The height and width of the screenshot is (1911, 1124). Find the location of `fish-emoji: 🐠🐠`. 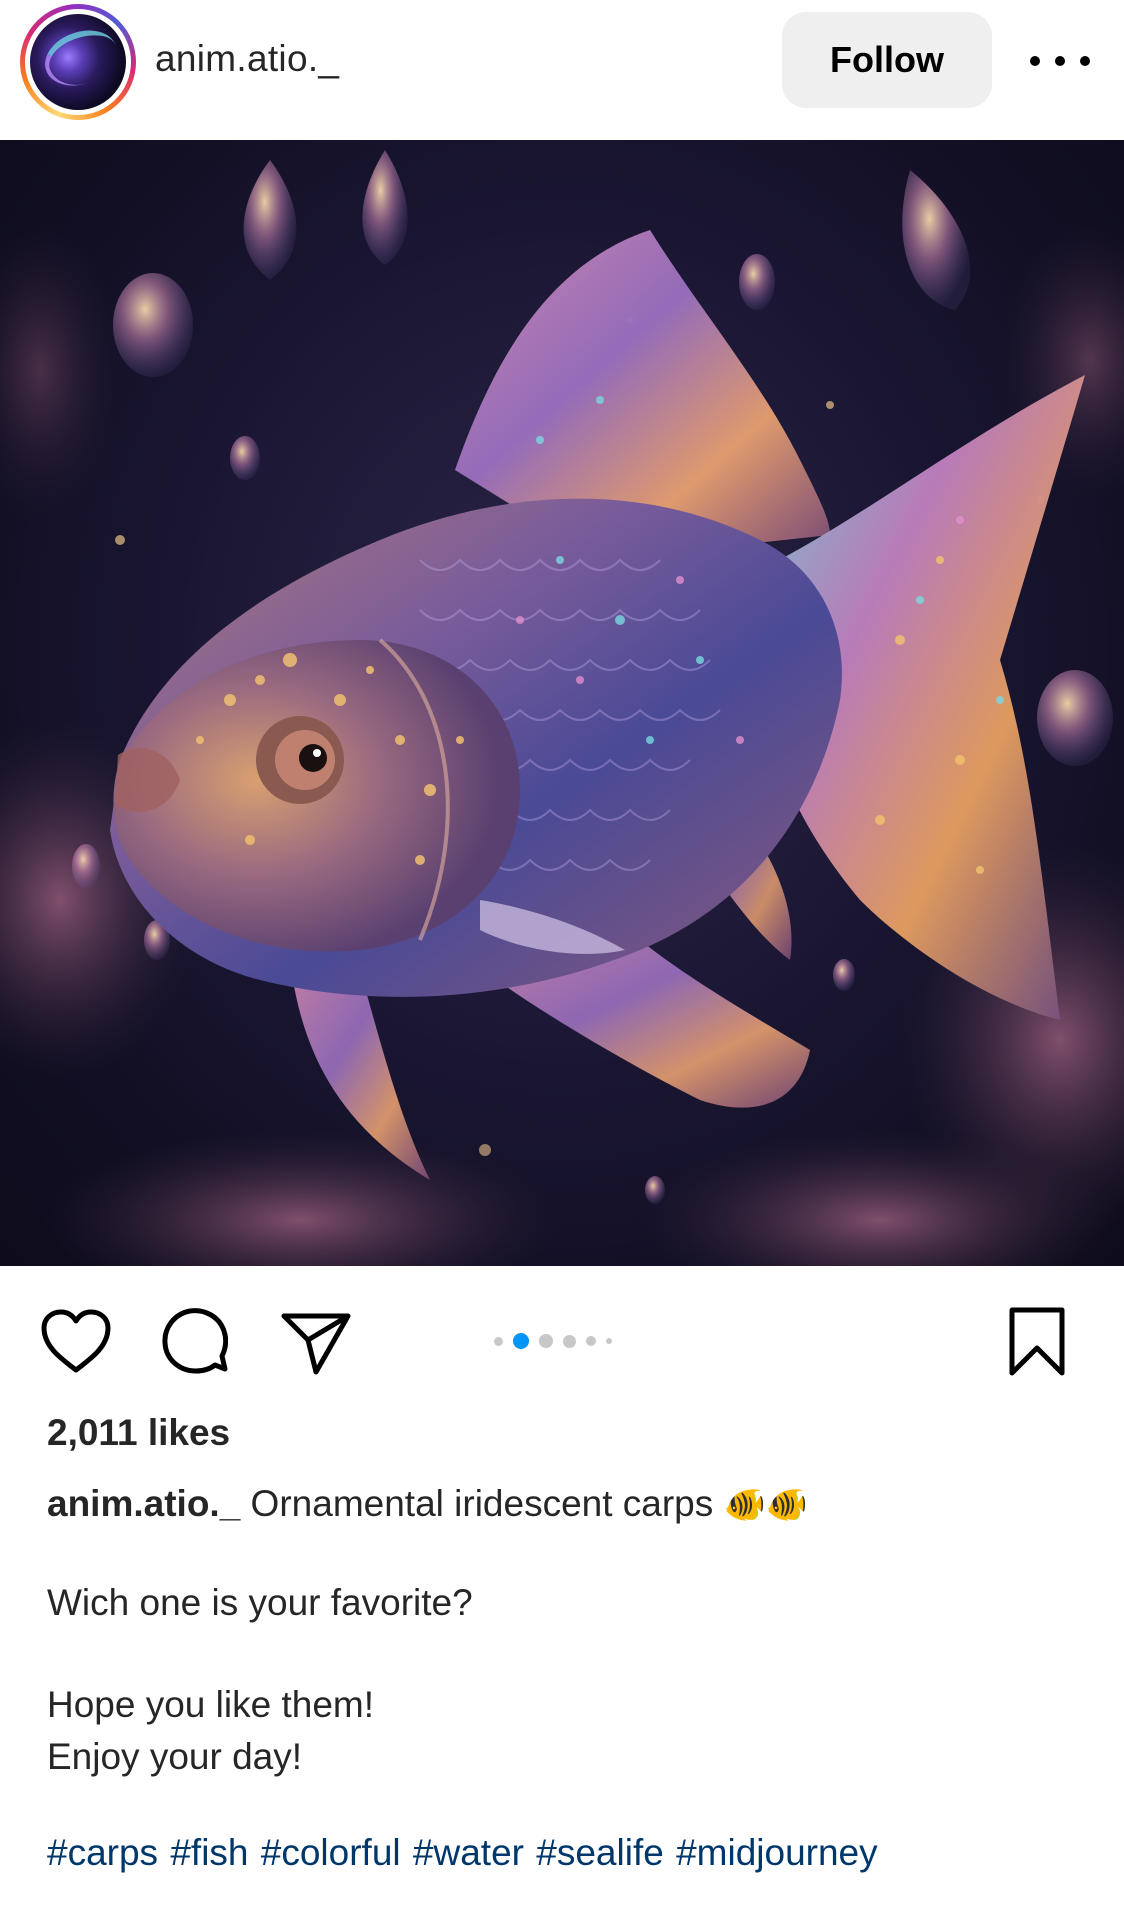

fish-emoji: 🐠🐠 is located at coordinates (766, 1505).